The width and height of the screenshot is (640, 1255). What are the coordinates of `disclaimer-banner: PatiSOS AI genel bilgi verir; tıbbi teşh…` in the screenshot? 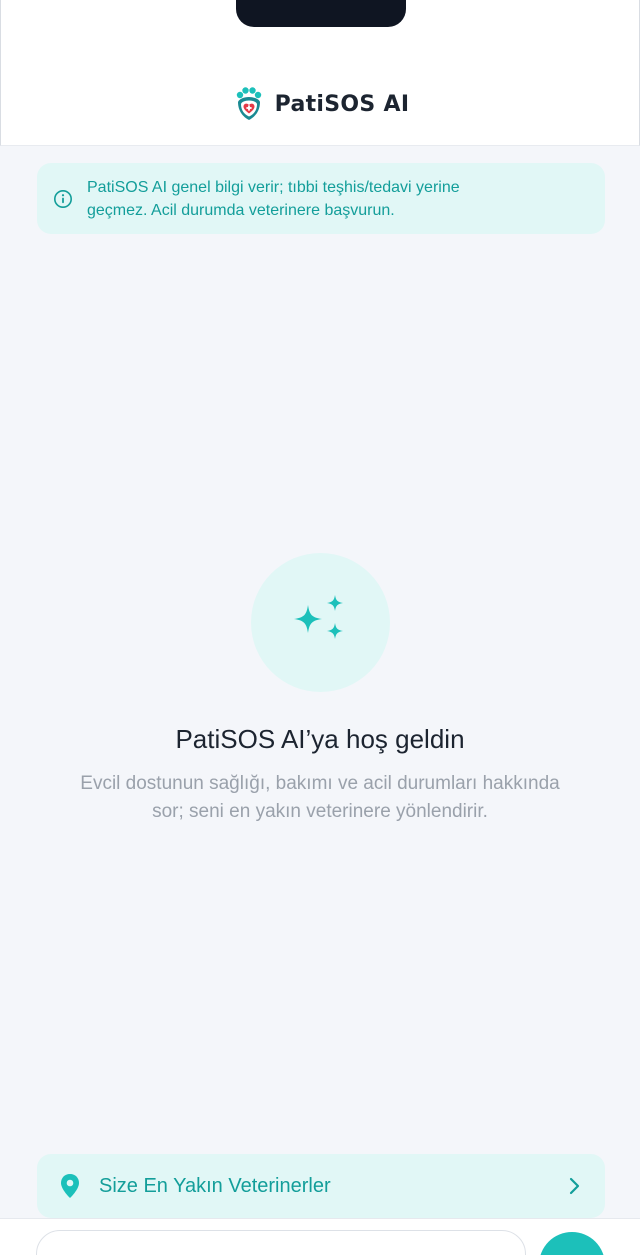 It's located at (321, 198).